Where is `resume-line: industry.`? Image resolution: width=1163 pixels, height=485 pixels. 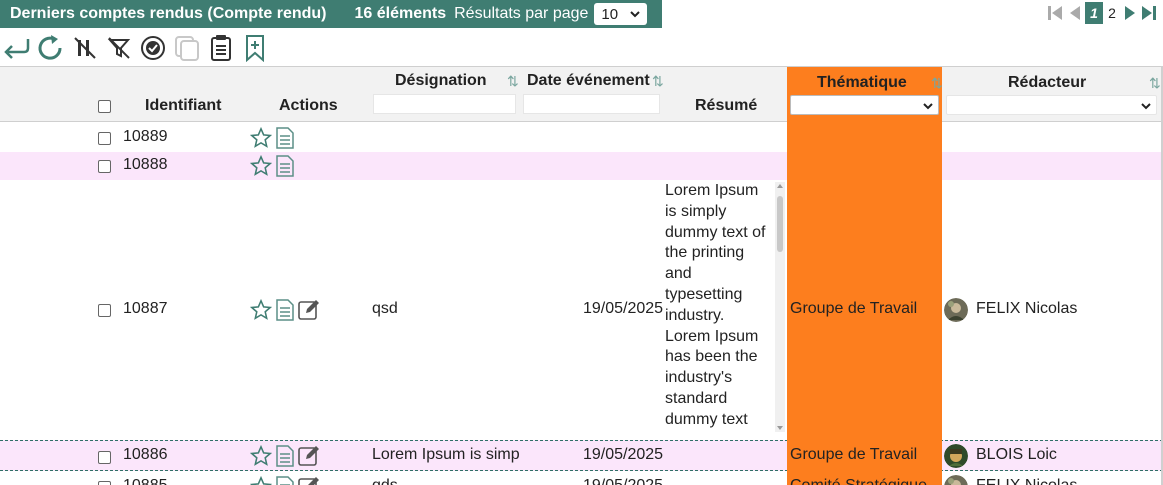
resume-line: industry. is located at coordinates (695, 315).